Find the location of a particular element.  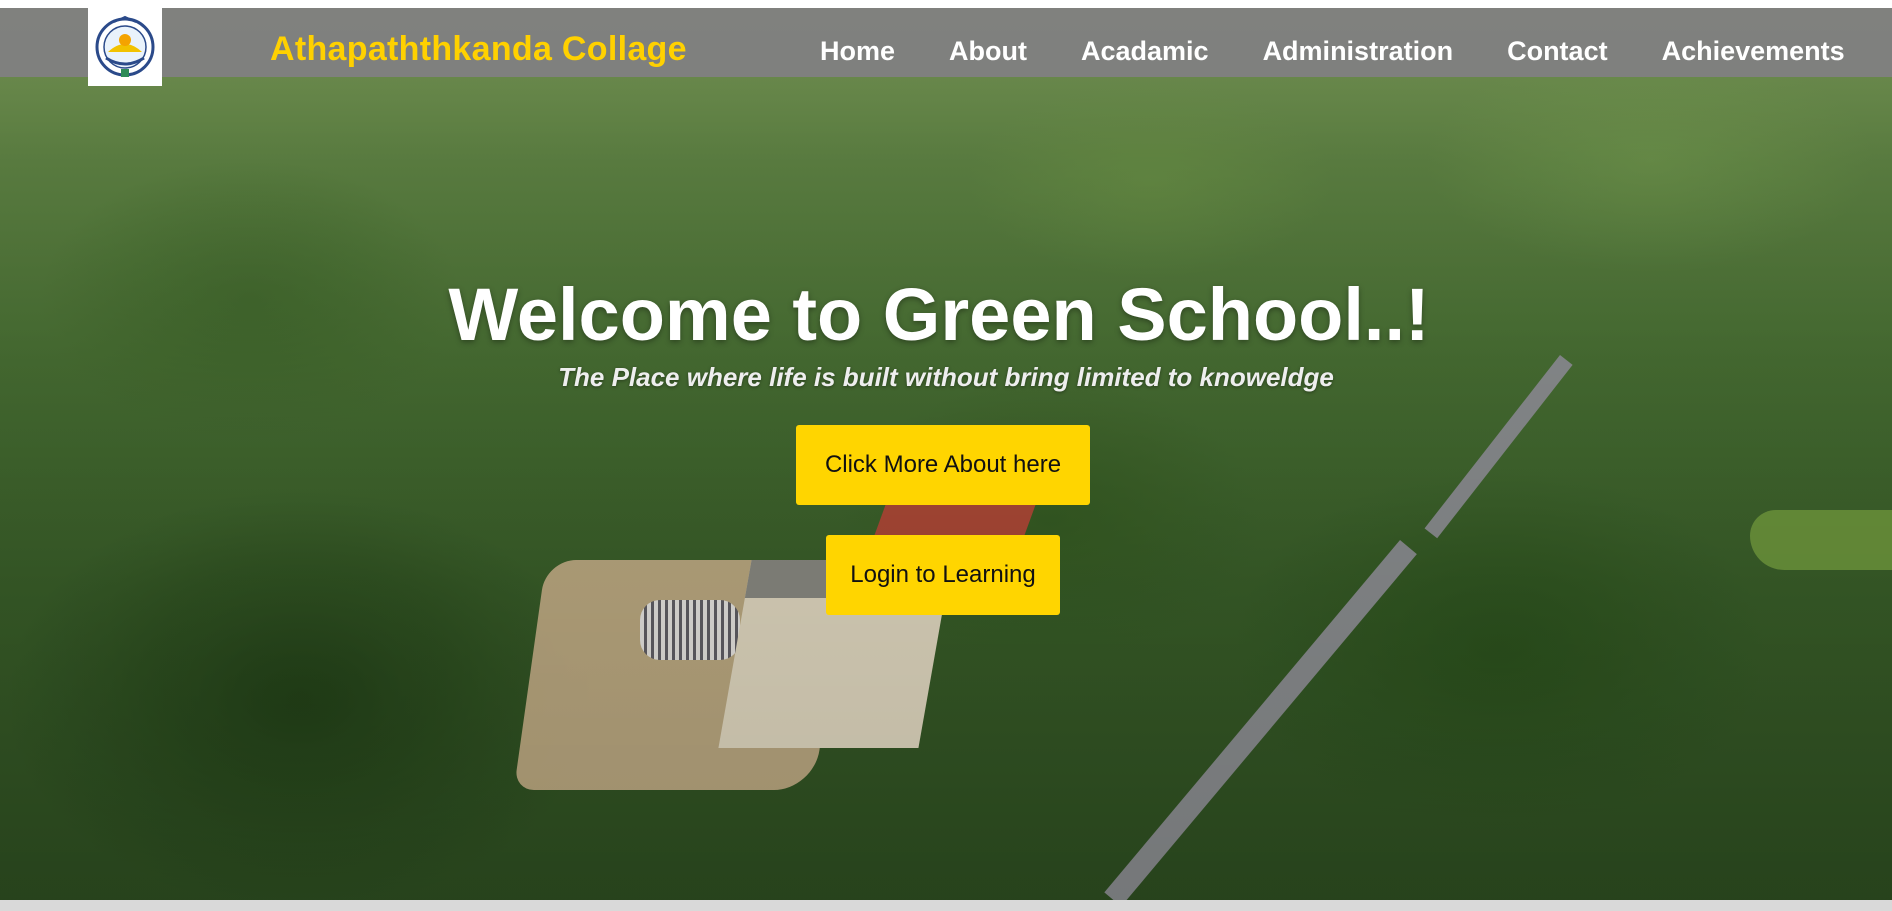

school-crest-icon is located at coordinates (125, 46).